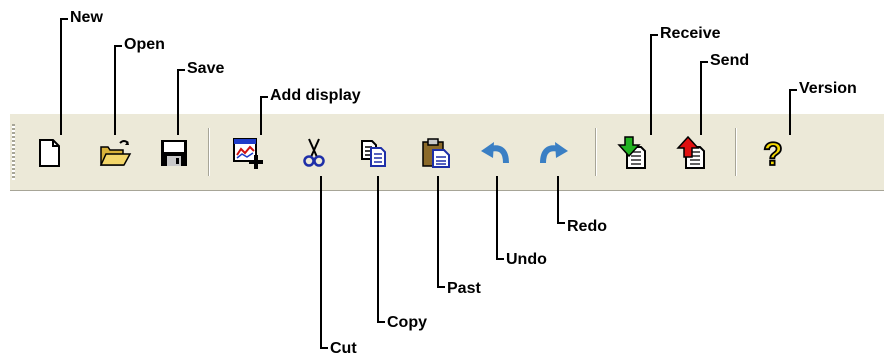 The width and height of the screenshot is (884, 358). I want to click on callout-line-redo-h, so click(561, 223).